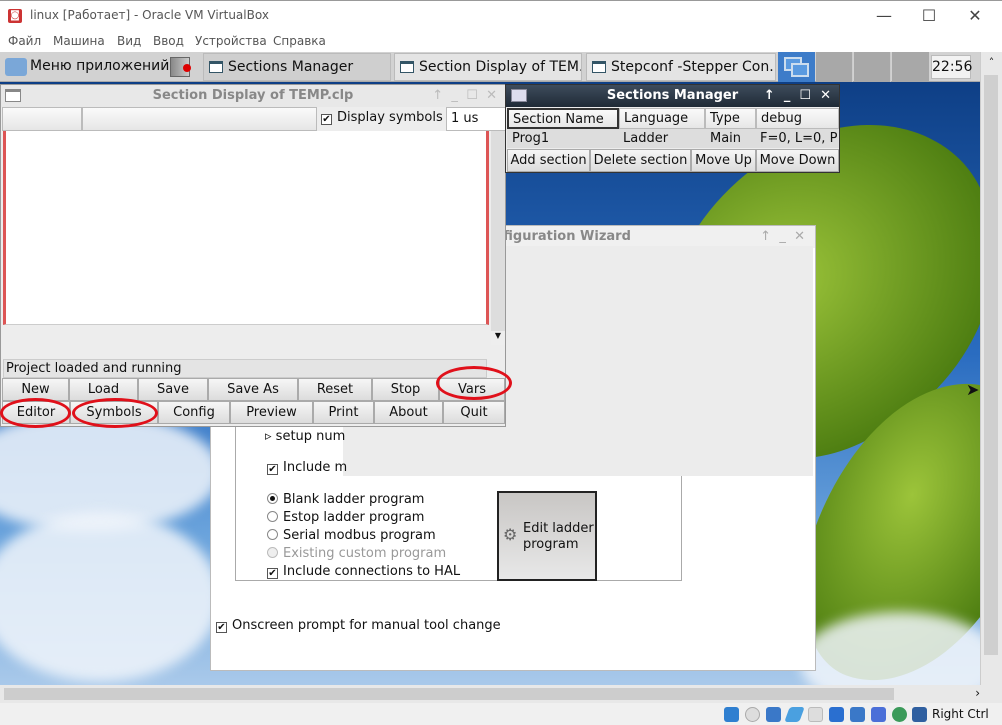 This screenshot has height=725, width=1002. I want to click on include-checkbox: ✔ Include m, so click(307, 467).